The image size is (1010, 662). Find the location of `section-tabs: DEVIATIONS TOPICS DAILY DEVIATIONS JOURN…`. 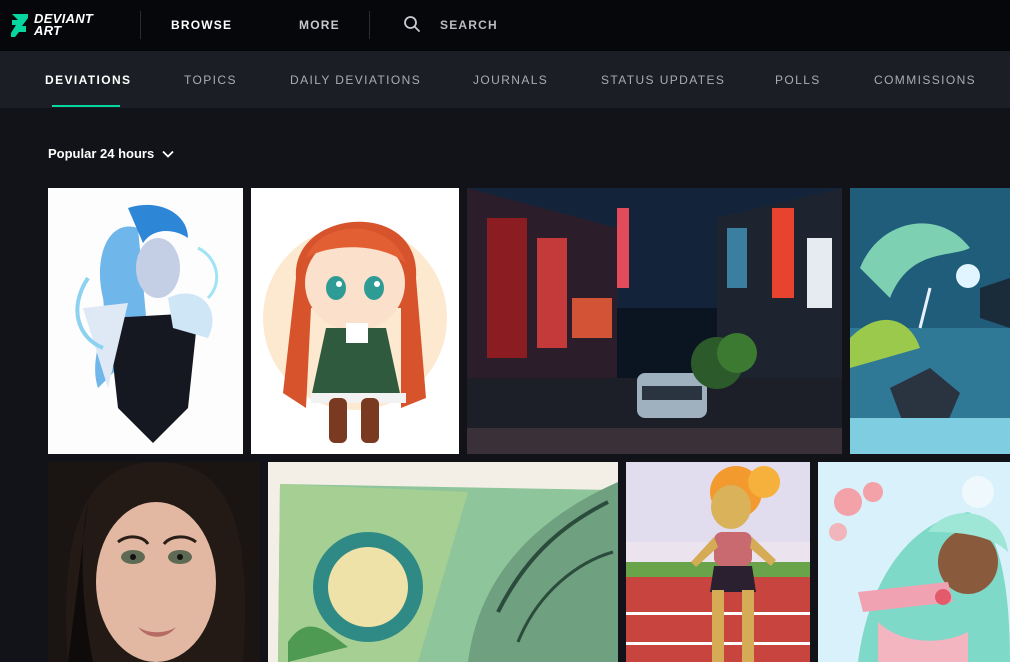

section-tabs: DEVIATIONS TOPICS DAILY DEVIATIONS JOURN… is located at coordinates (505, 79).